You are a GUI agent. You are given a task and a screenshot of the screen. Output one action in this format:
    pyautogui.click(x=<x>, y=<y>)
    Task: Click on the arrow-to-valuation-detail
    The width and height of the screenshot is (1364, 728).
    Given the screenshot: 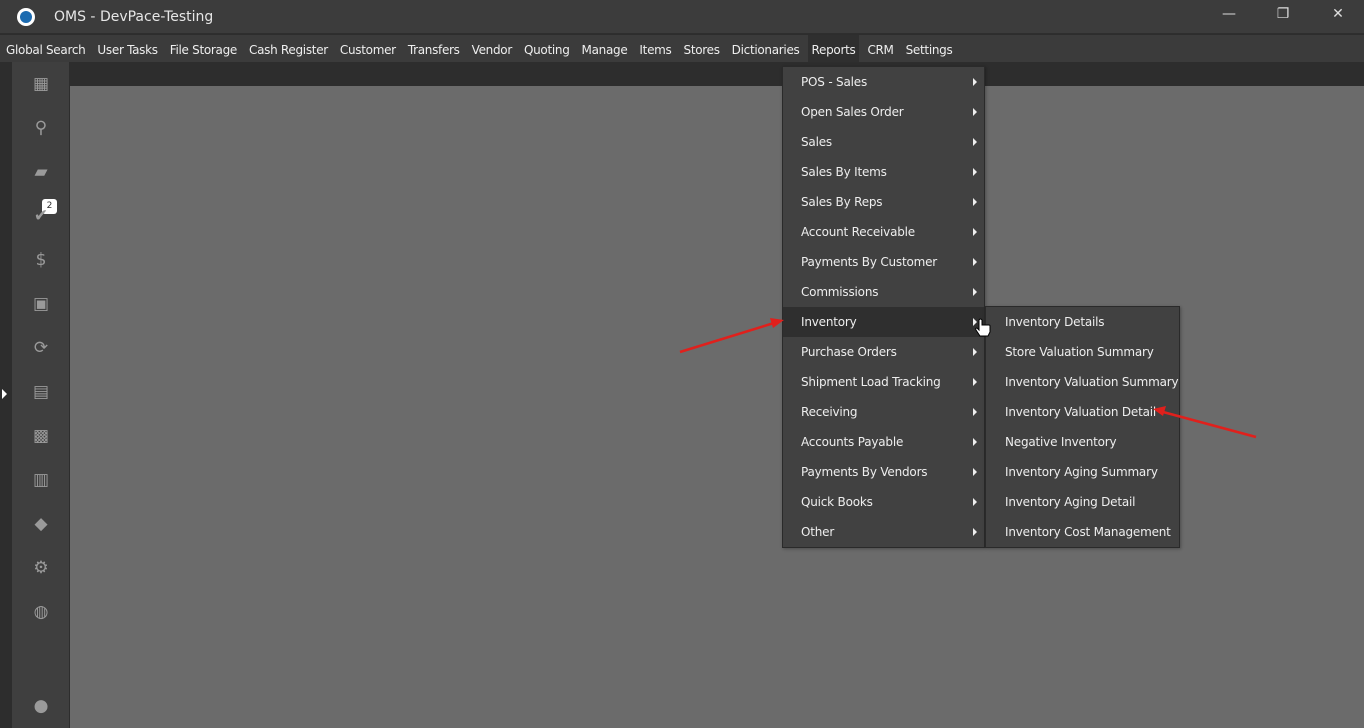 What is the action you would take?
    pyautogui.click(x=1205, y=422)
    